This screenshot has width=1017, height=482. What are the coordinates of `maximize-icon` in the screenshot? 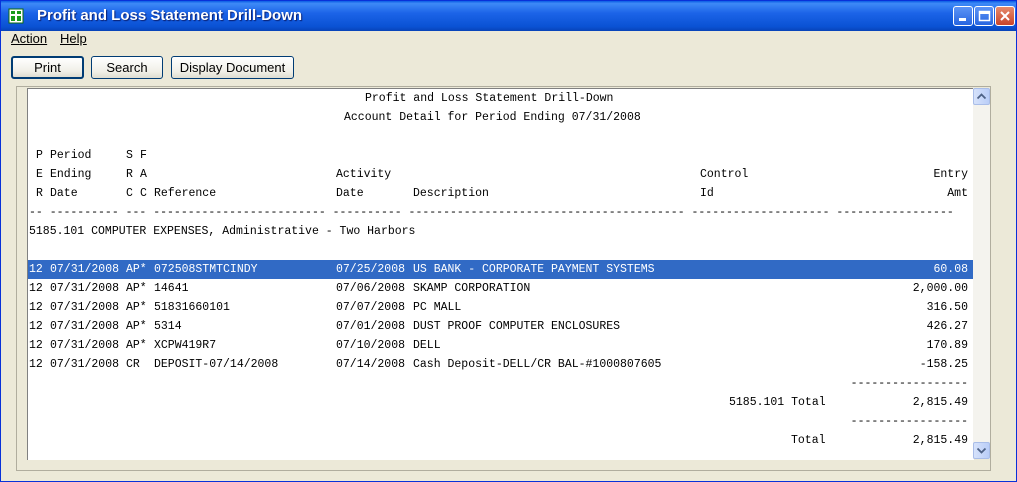 It's located at (984, 16).